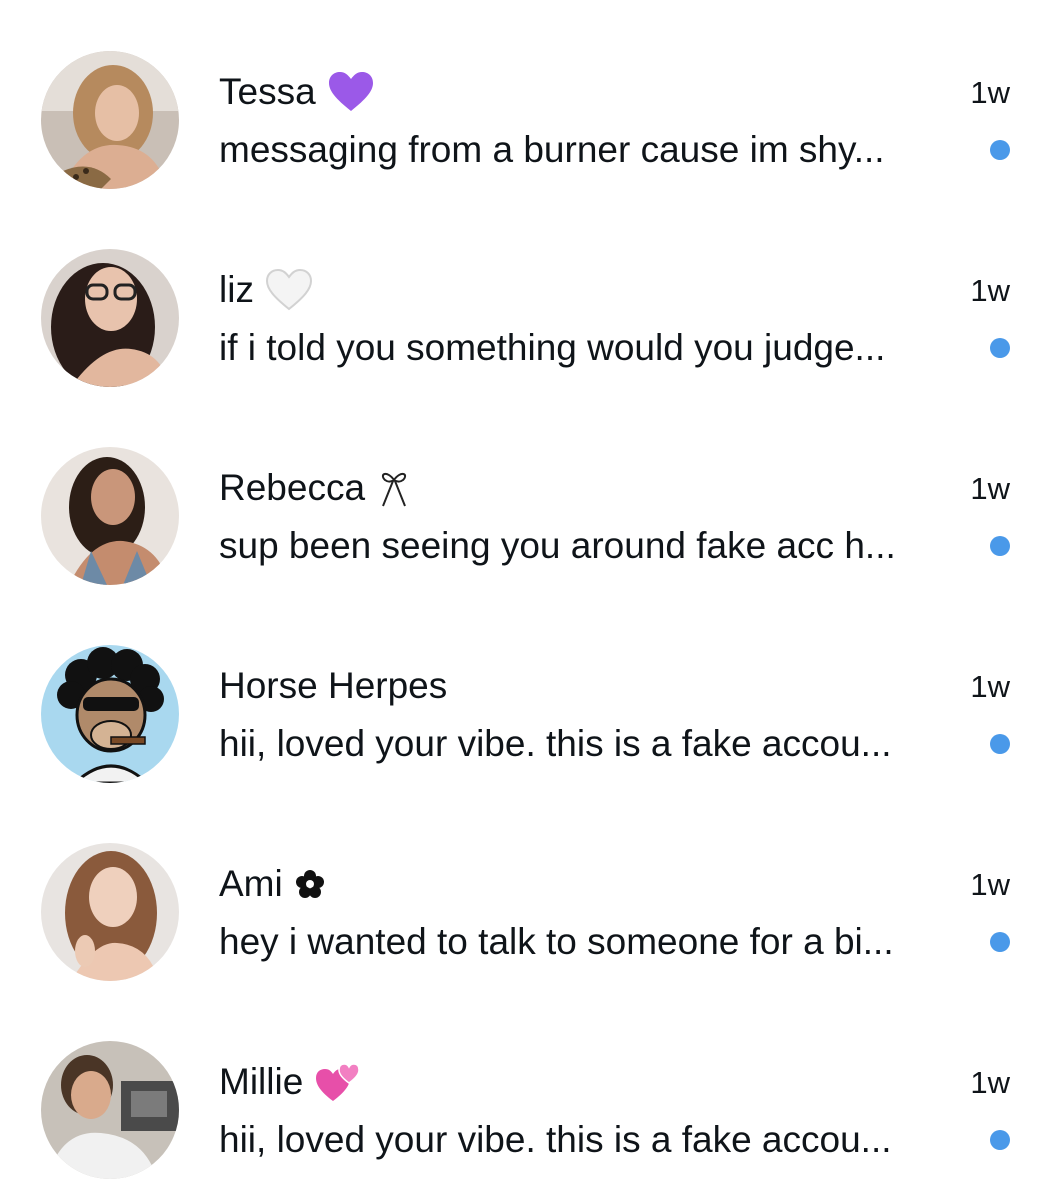  I want to click on two-hearts-icon, so click(338, 1082).